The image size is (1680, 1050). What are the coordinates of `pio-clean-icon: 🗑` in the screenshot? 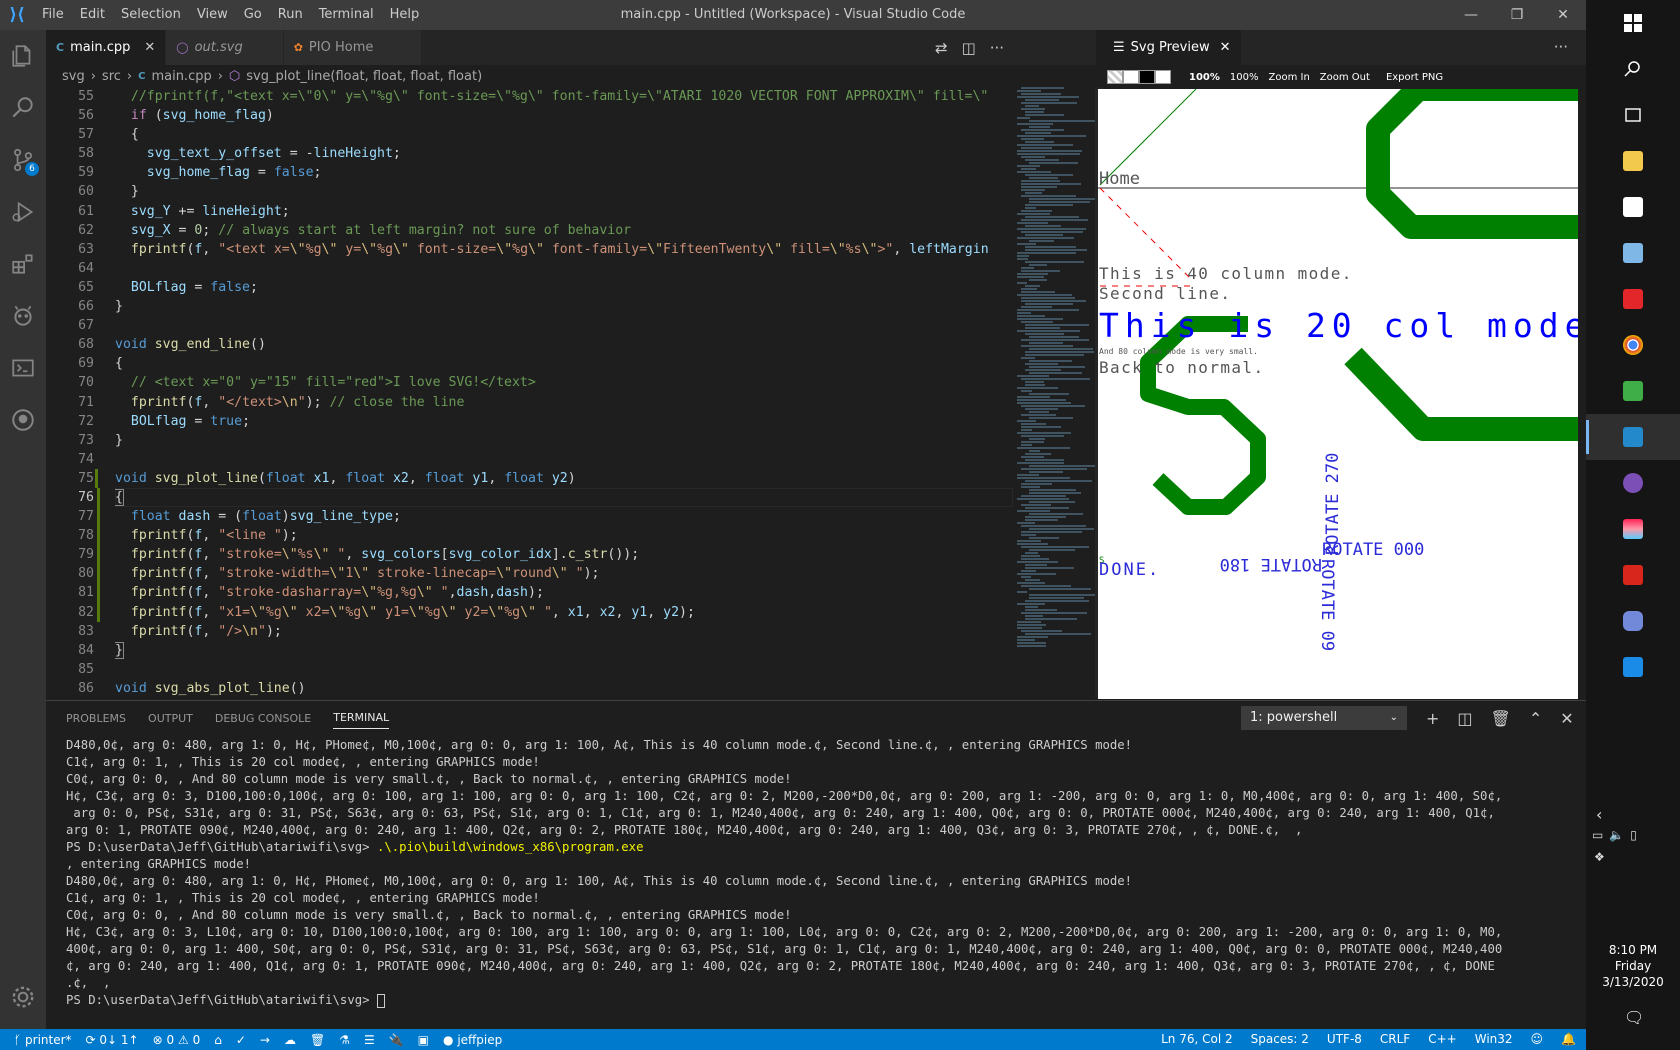 It's located at (317, 1040).